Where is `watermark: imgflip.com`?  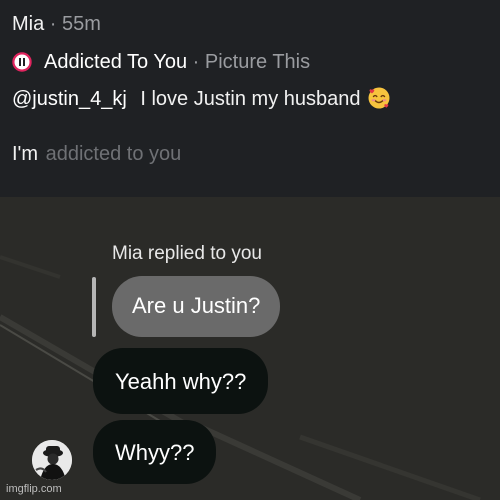 watermark: imgflip.com is located at coordinates (34, 489).